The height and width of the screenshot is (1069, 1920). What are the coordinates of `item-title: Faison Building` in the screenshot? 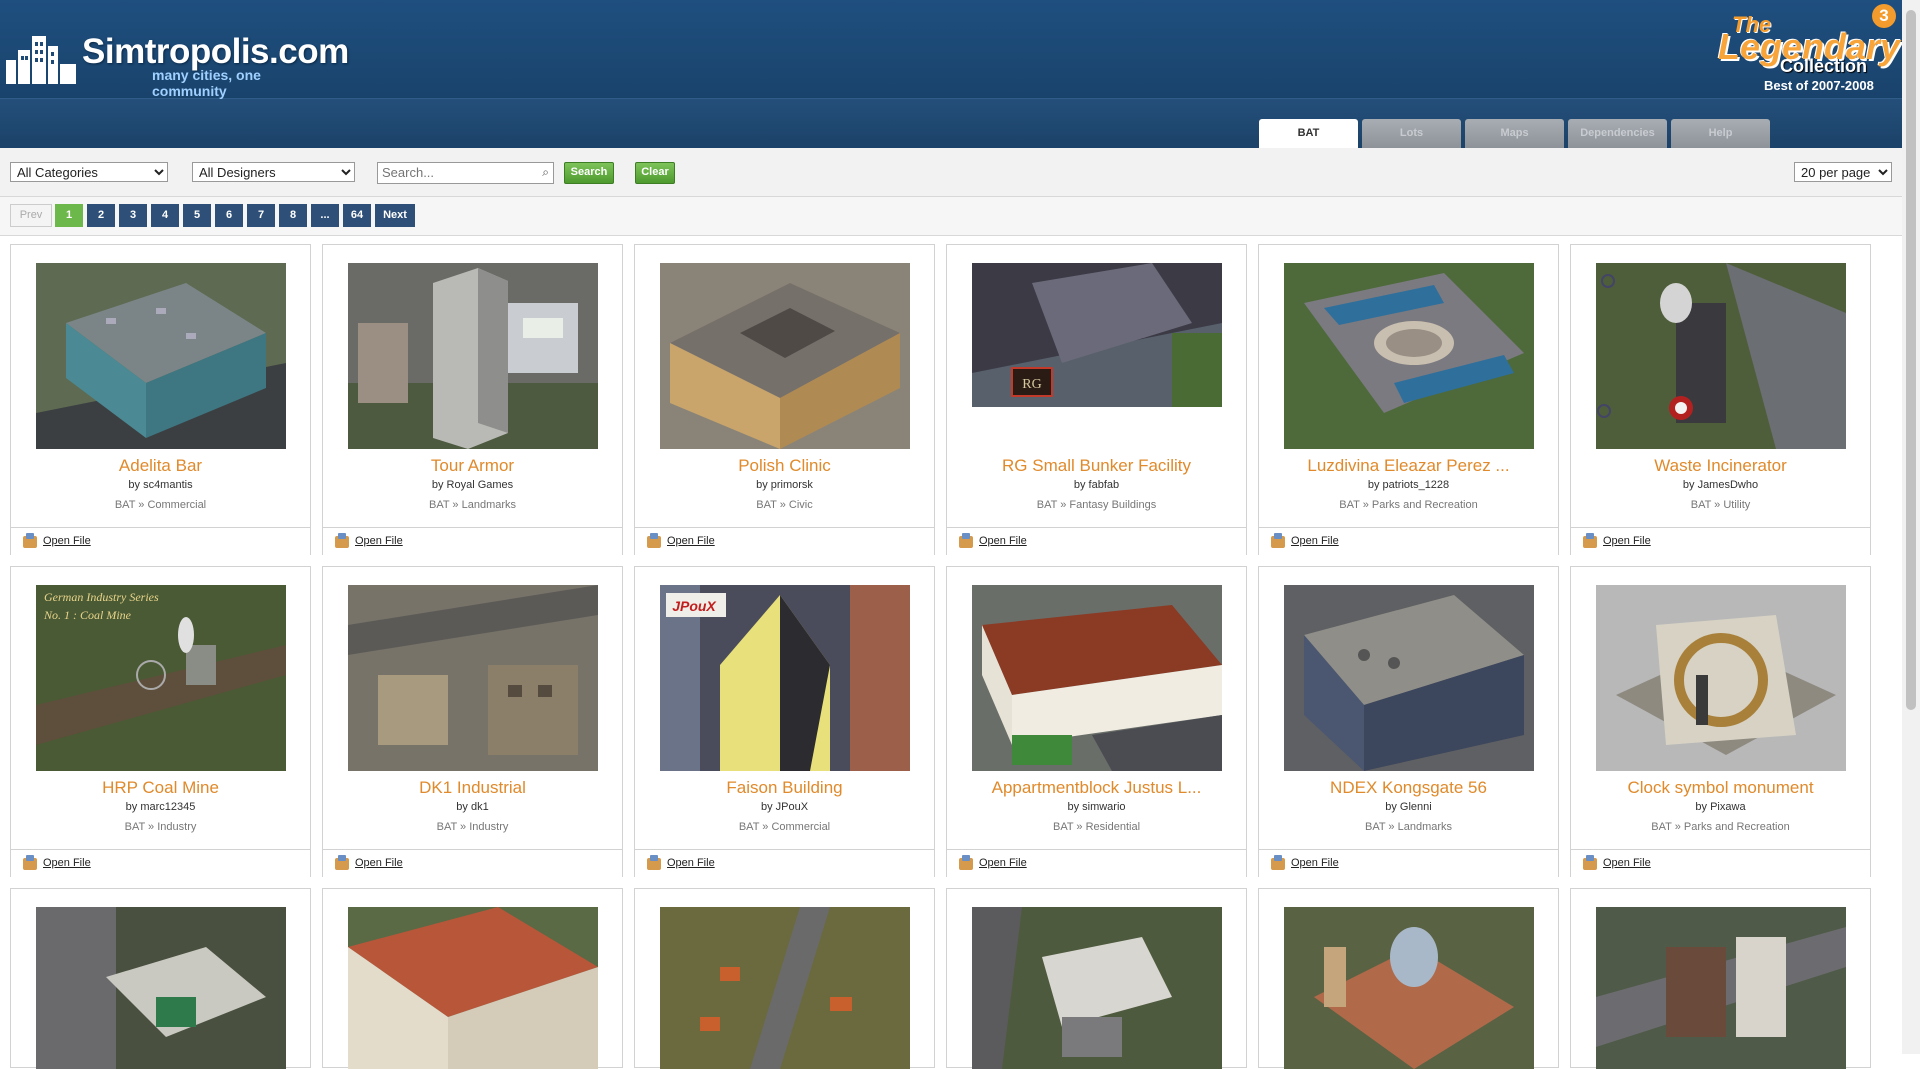 It's located at (784, 788).